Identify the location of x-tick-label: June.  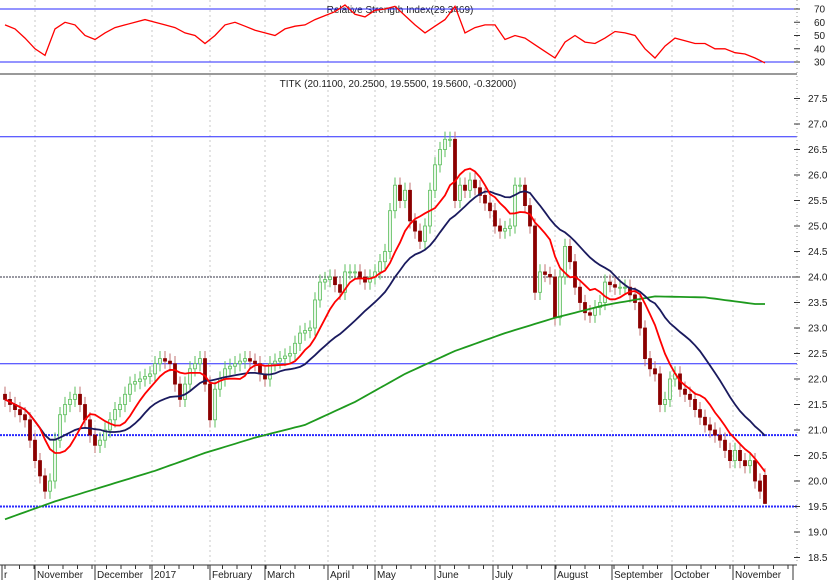
(448, 575).